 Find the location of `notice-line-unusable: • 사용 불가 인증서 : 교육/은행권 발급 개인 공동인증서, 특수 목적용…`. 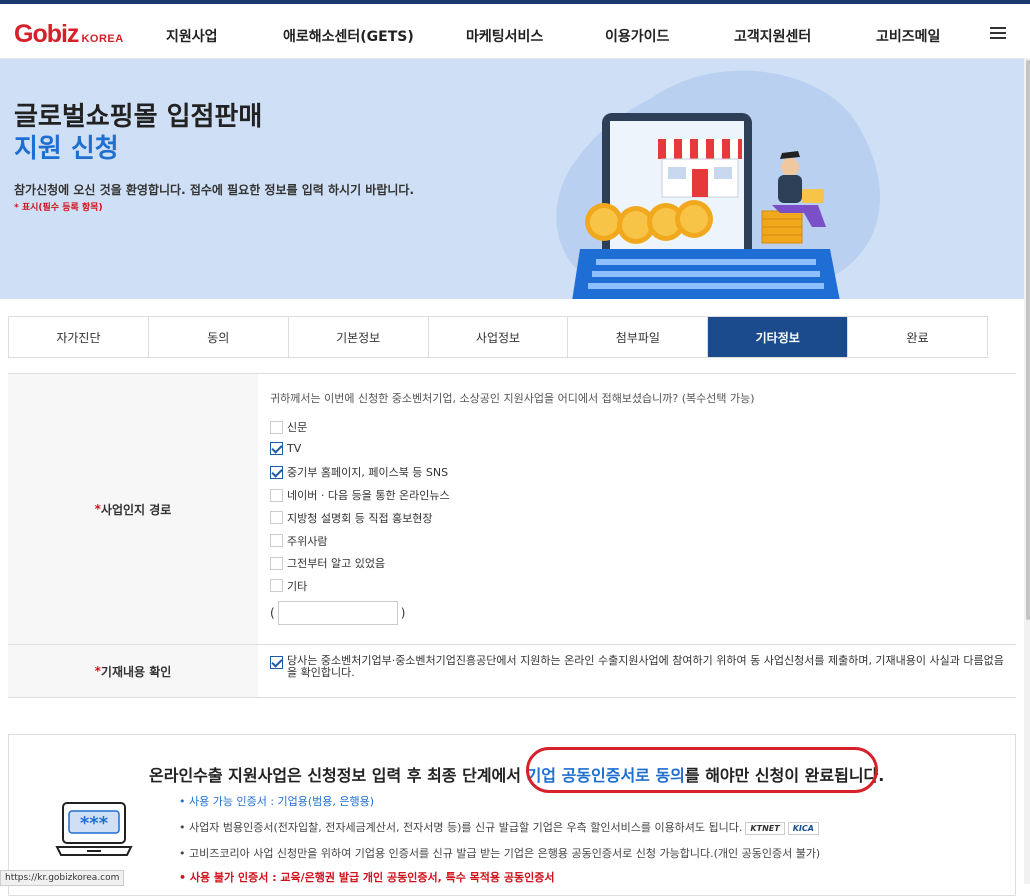

notice-line-unusable: • 사용 불가 인증서 : 교육/은행권 발급 개인 공동인증서, 특수 목적용… is located at coordinates (367, 877).